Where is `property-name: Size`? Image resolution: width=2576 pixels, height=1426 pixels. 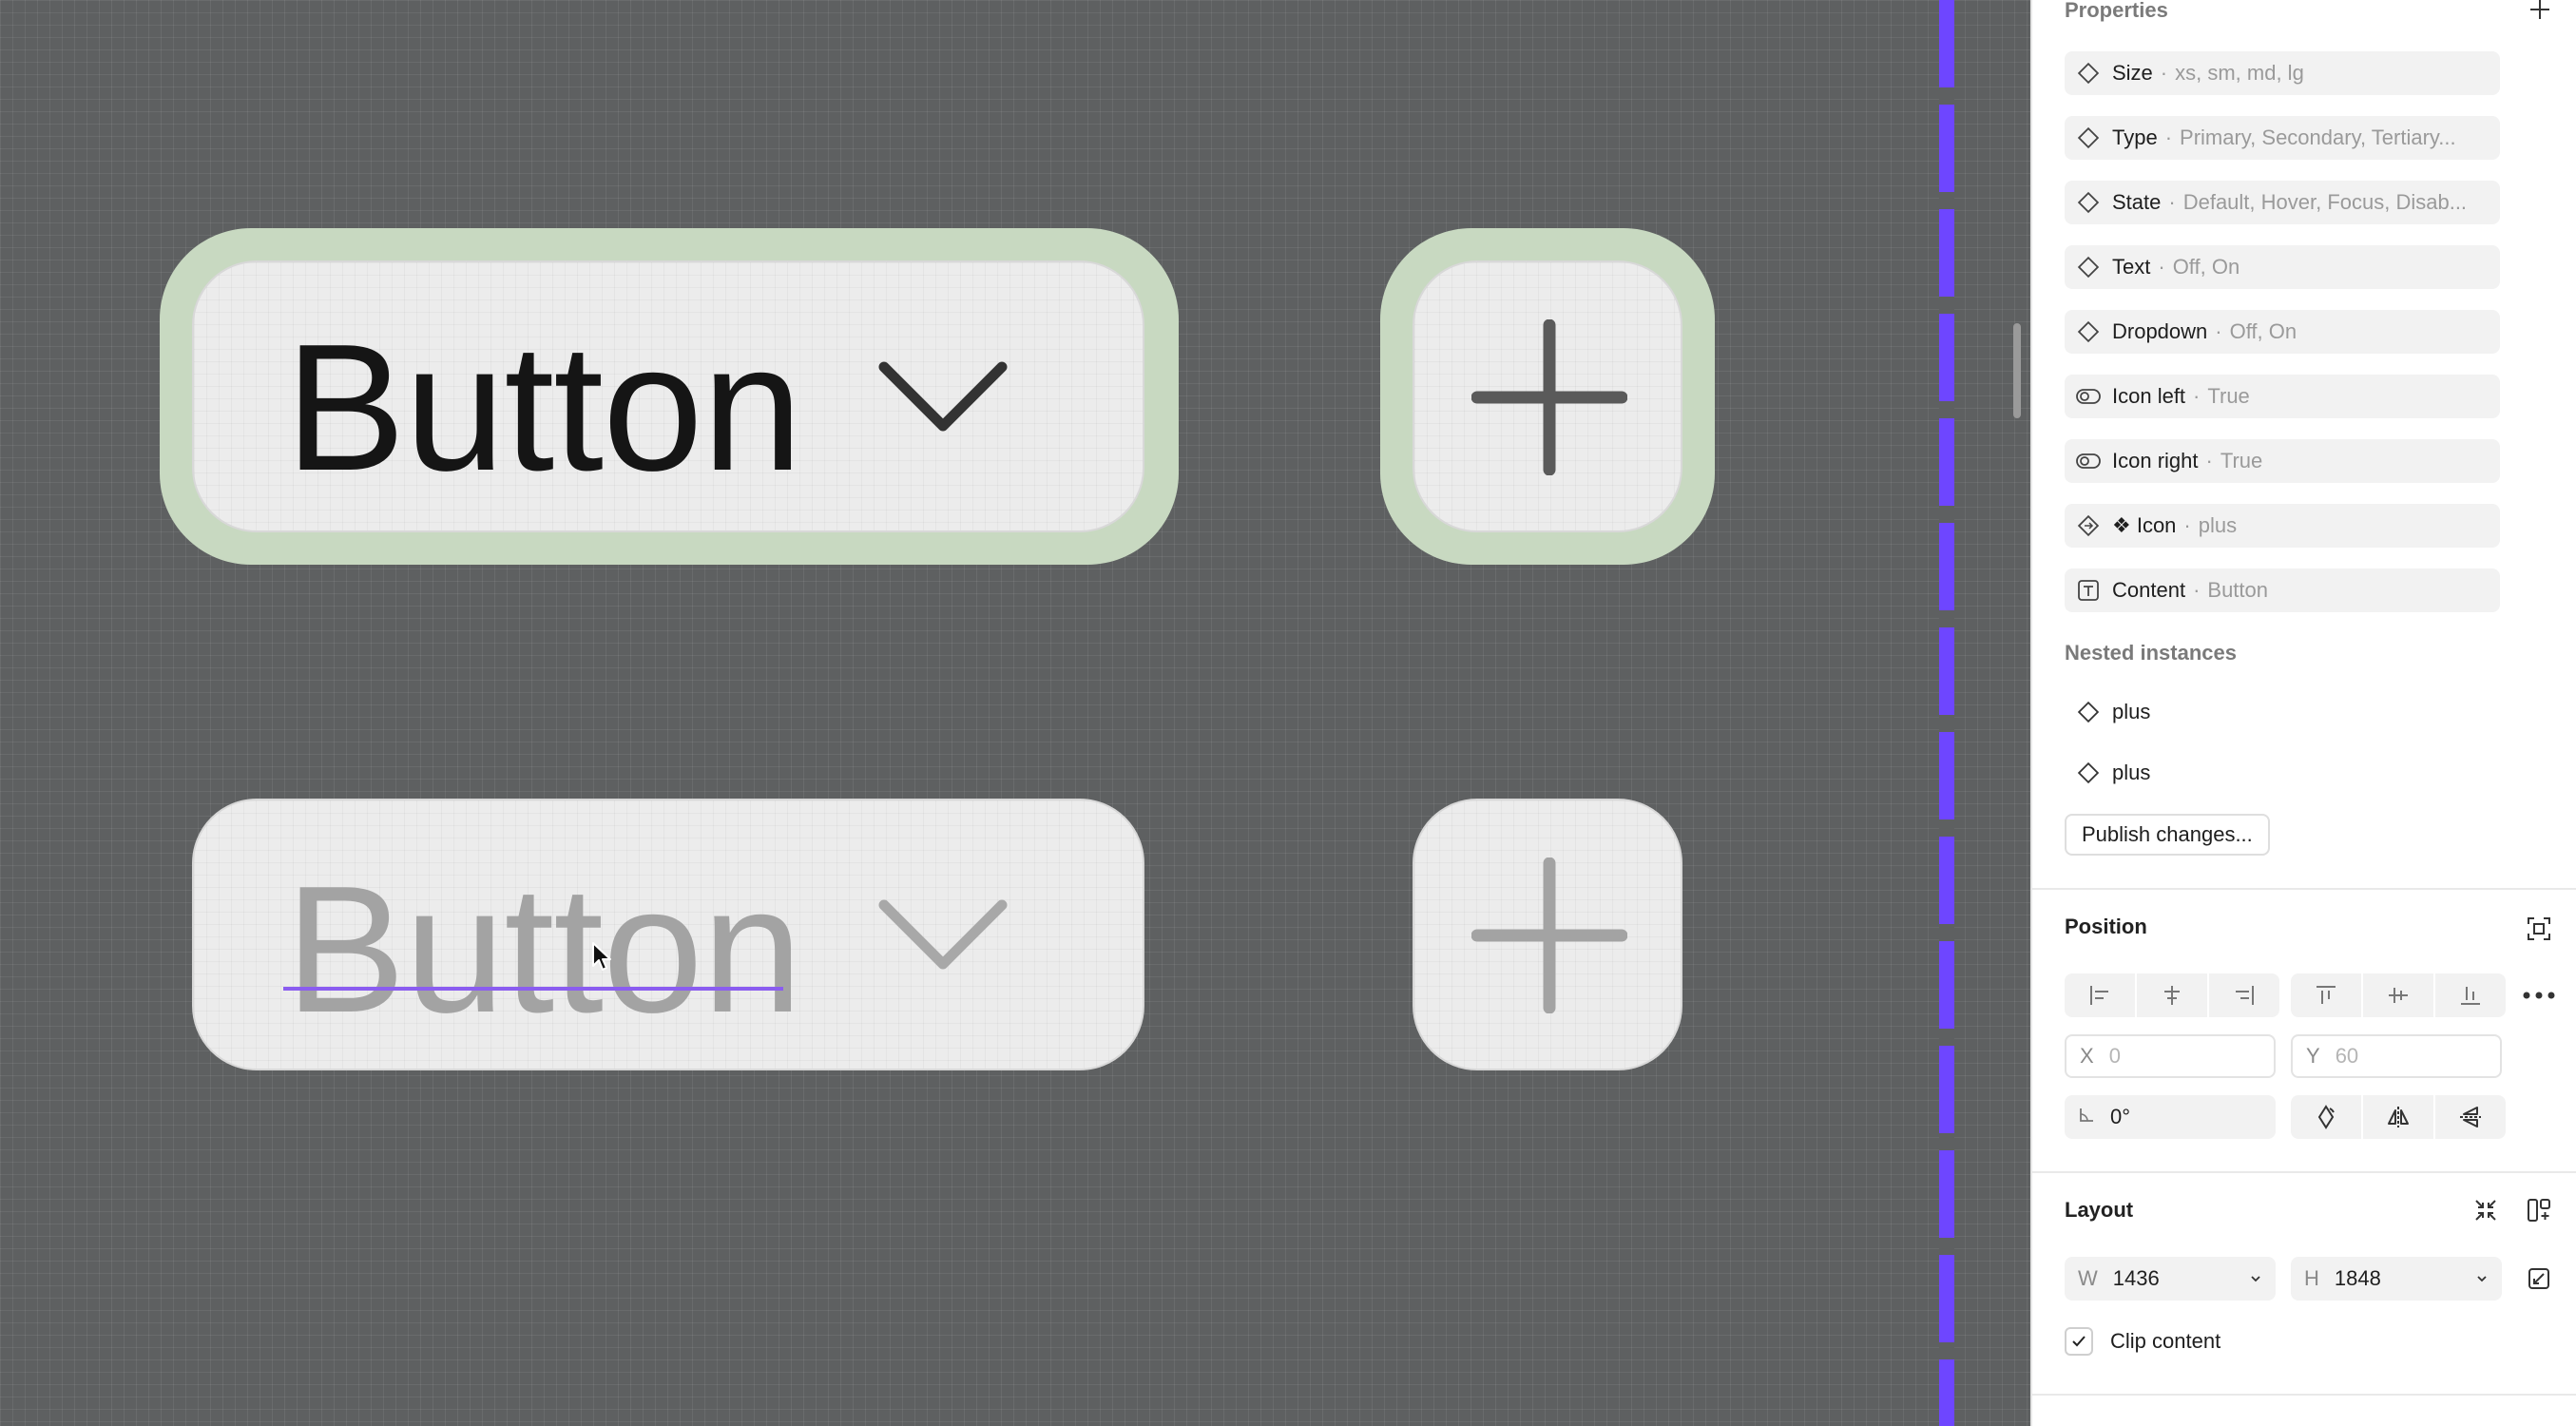 property-name: Size is located at coordinates (2132, 73).